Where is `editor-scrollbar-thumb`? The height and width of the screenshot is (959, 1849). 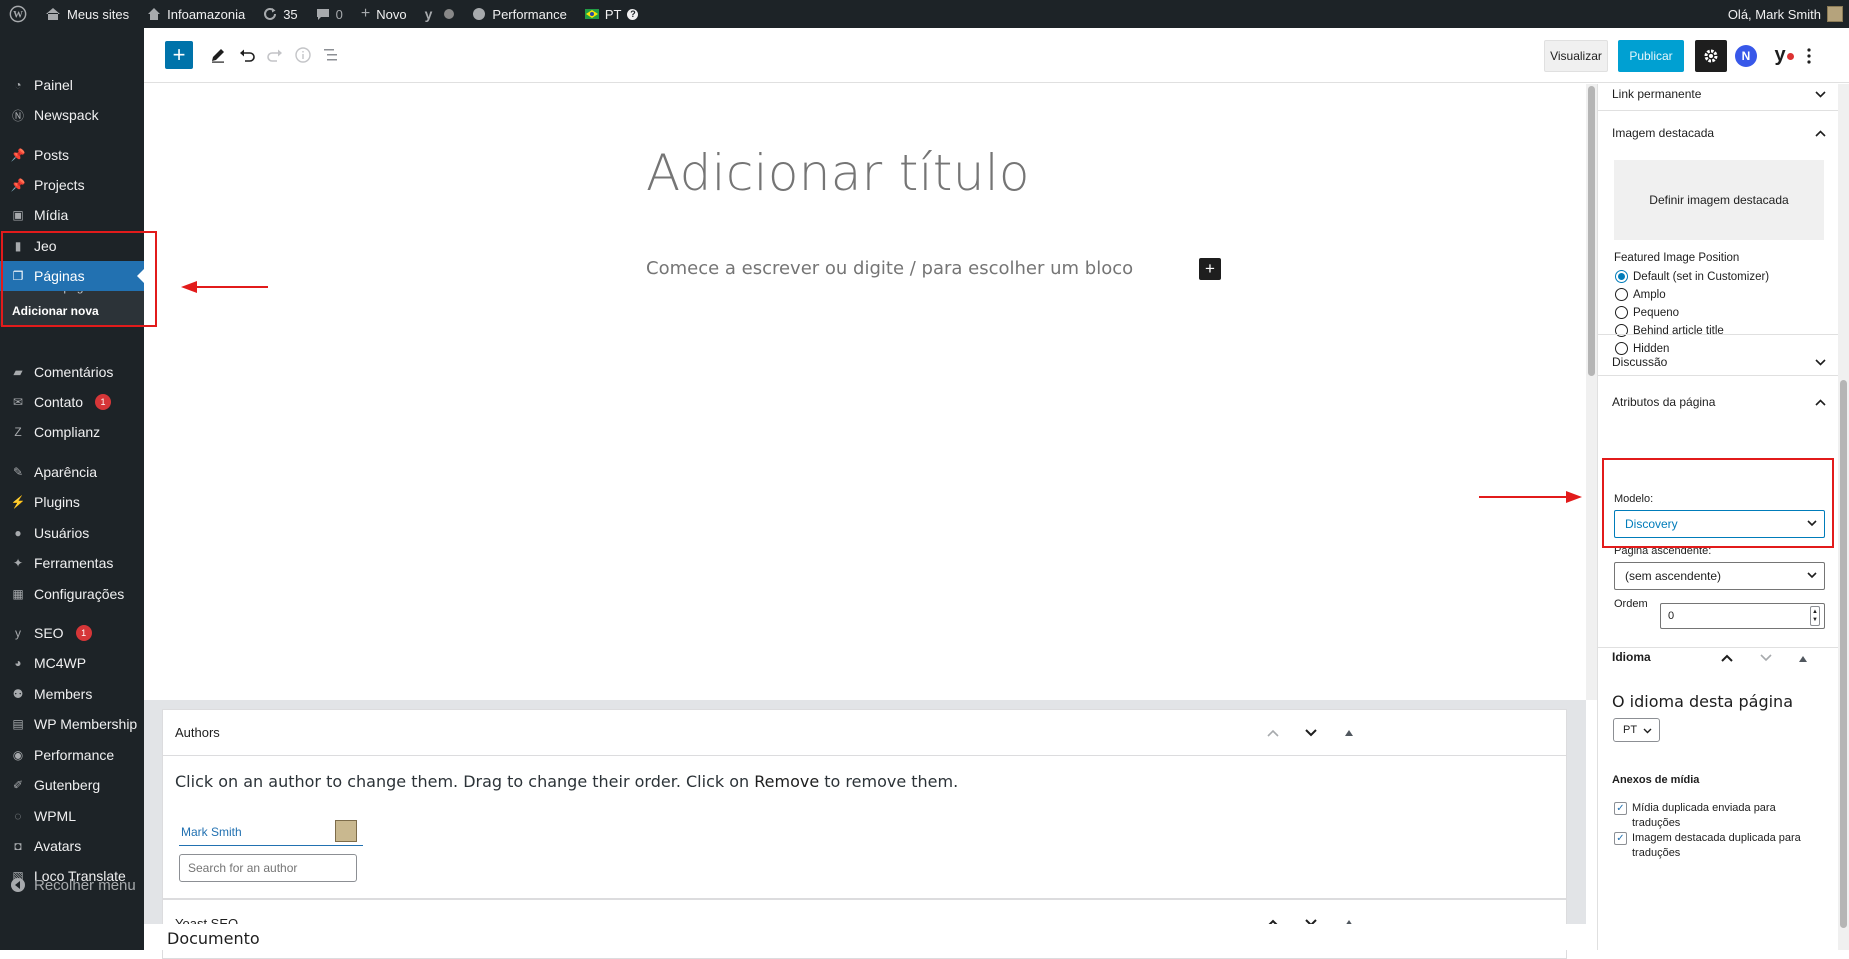
editor-scrollbar-thumb is located at coordinates (1591, 231).